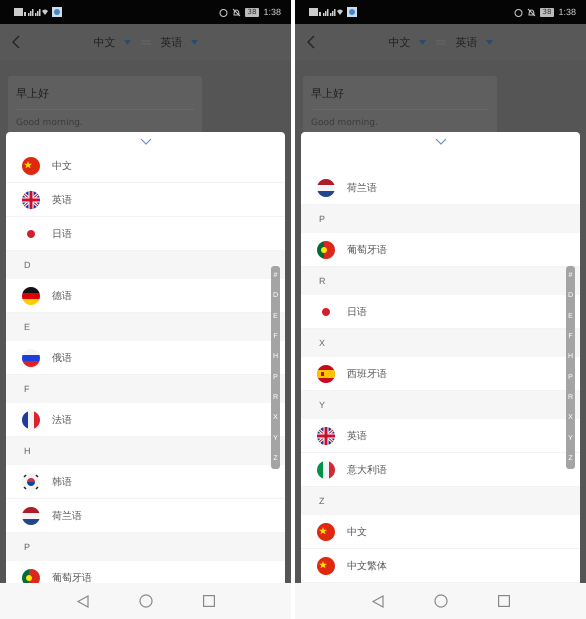 The image size is (586, 619). Describe the element at coordinates (145, 200) in the screenshot. I see `language-item: 英语` at that location.